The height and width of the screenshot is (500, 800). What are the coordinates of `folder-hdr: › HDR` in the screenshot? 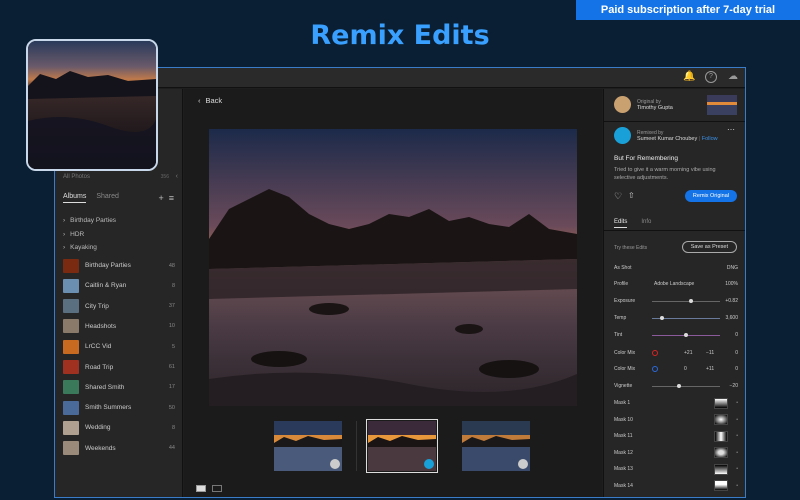 It's located at (73, 234).